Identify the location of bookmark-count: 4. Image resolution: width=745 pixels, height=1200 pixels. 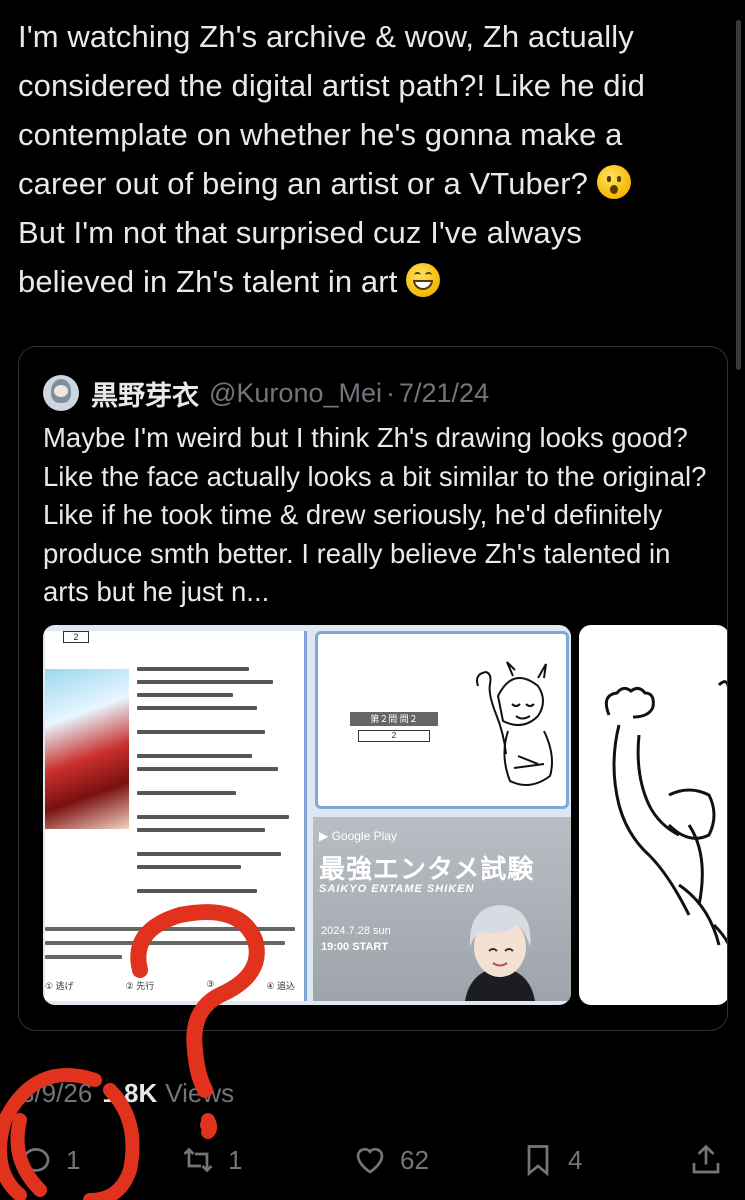
(575, 1159).